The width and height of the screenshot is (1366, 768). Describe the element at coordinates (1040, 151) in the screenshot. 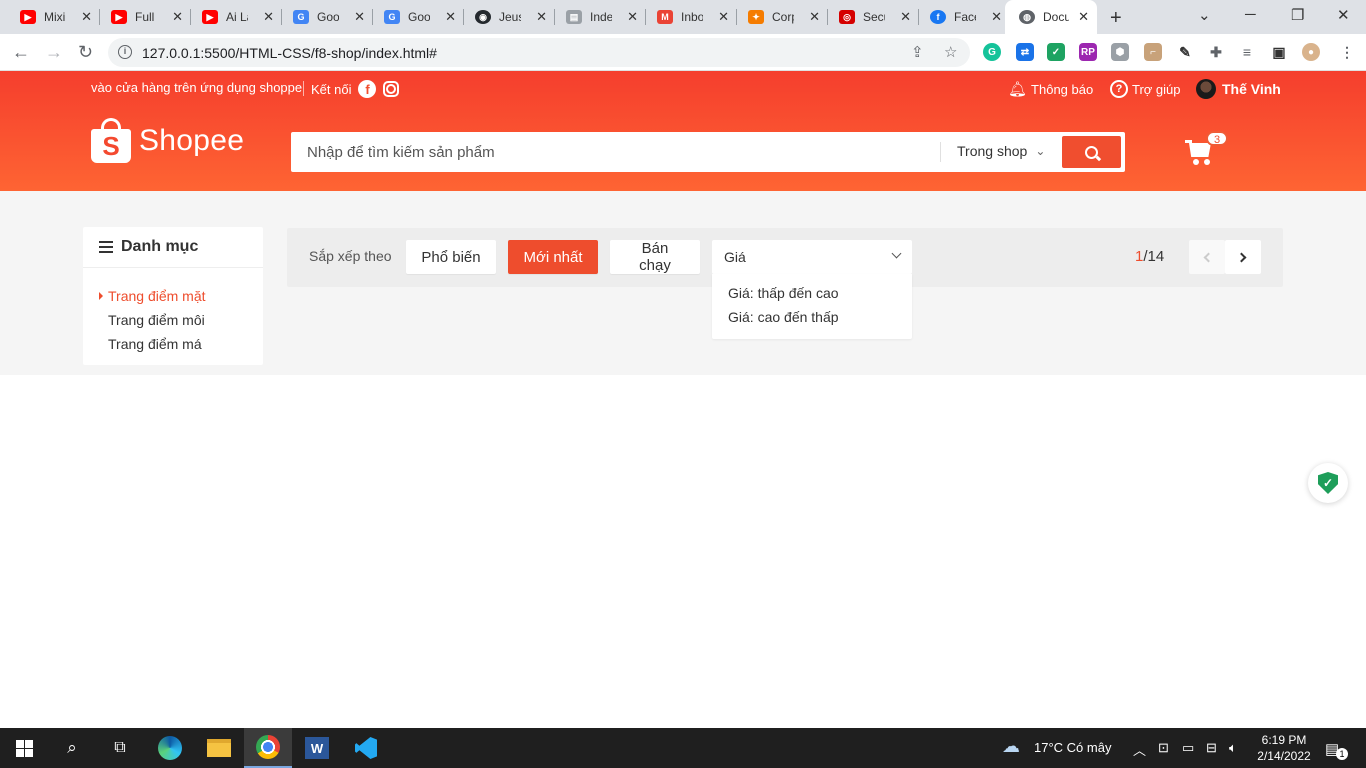

I see `chevron-down-icon: ⌄` at that location.